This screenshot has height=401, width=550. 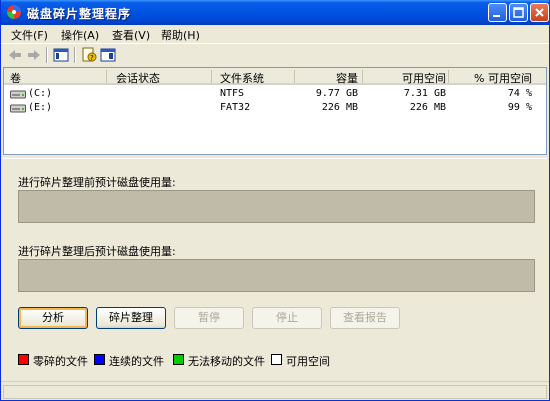 What do you see at coordinates (80, 35) in the screenshot?
I see `menu-action: 操作(A)` at bounding box center [80, 35].